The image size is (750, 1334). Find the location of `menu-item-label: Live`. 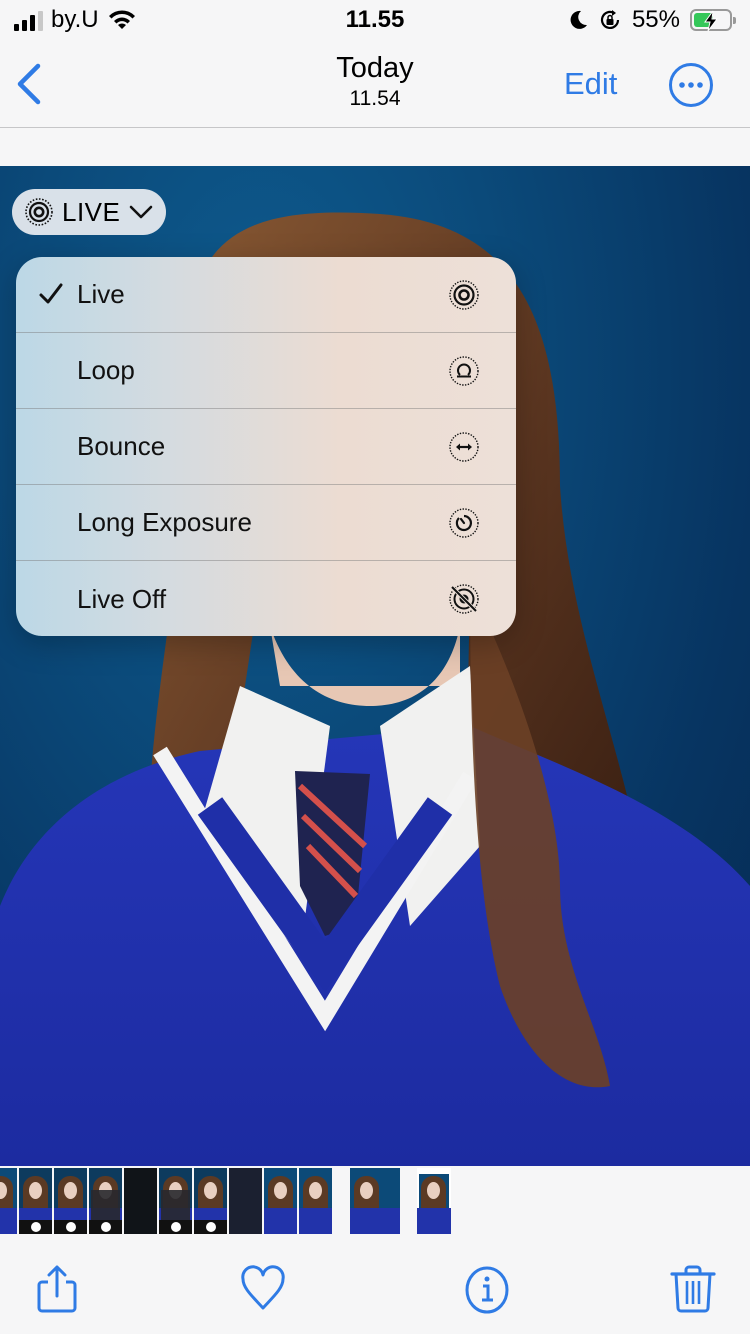

menu-item-label: Live is located at coordinates (101, 294).